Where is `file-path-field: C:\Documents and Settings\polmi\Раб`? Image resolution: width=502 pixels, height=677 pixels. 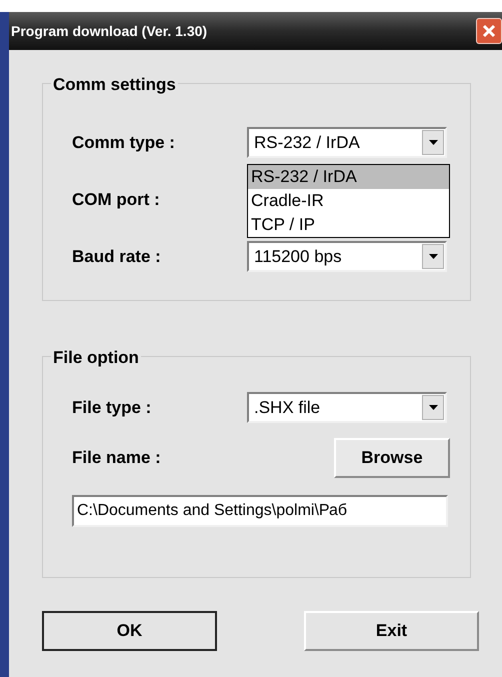 file-path-field: C:\Documents and Settings\polmi\Раб is located at coordinates (260, 511).